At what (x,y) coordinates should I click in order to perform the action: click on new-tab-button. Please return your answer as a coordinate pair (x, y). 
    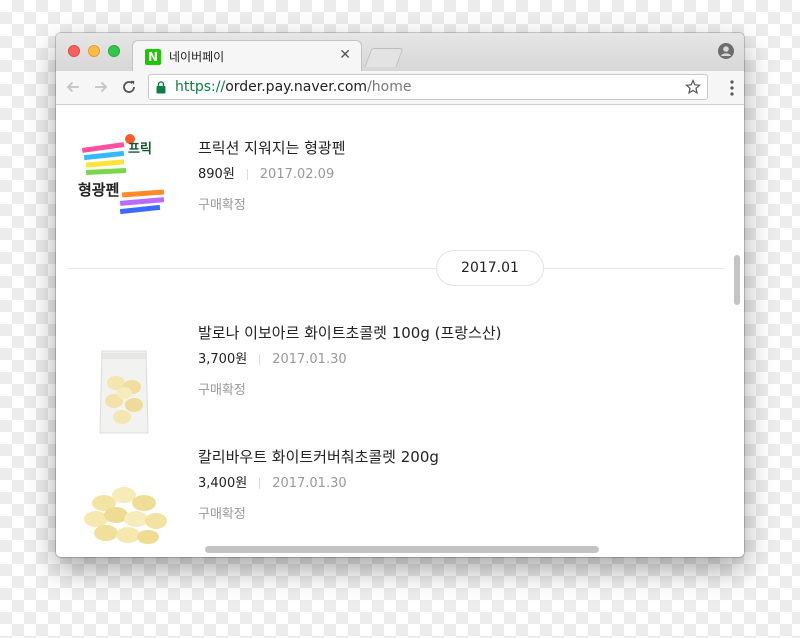
    Looking at the image, I should click on (384, 57).